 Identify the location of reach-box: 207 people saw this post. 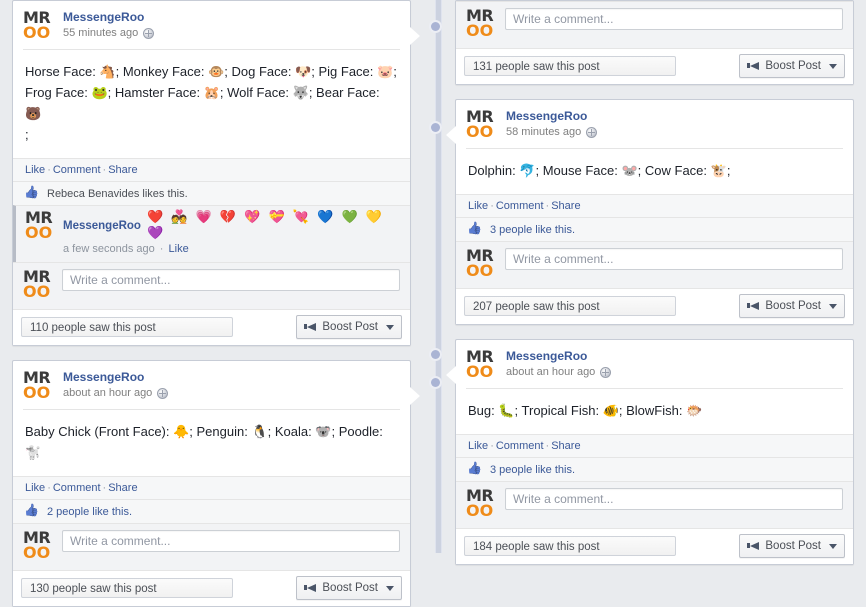
(570, 306).